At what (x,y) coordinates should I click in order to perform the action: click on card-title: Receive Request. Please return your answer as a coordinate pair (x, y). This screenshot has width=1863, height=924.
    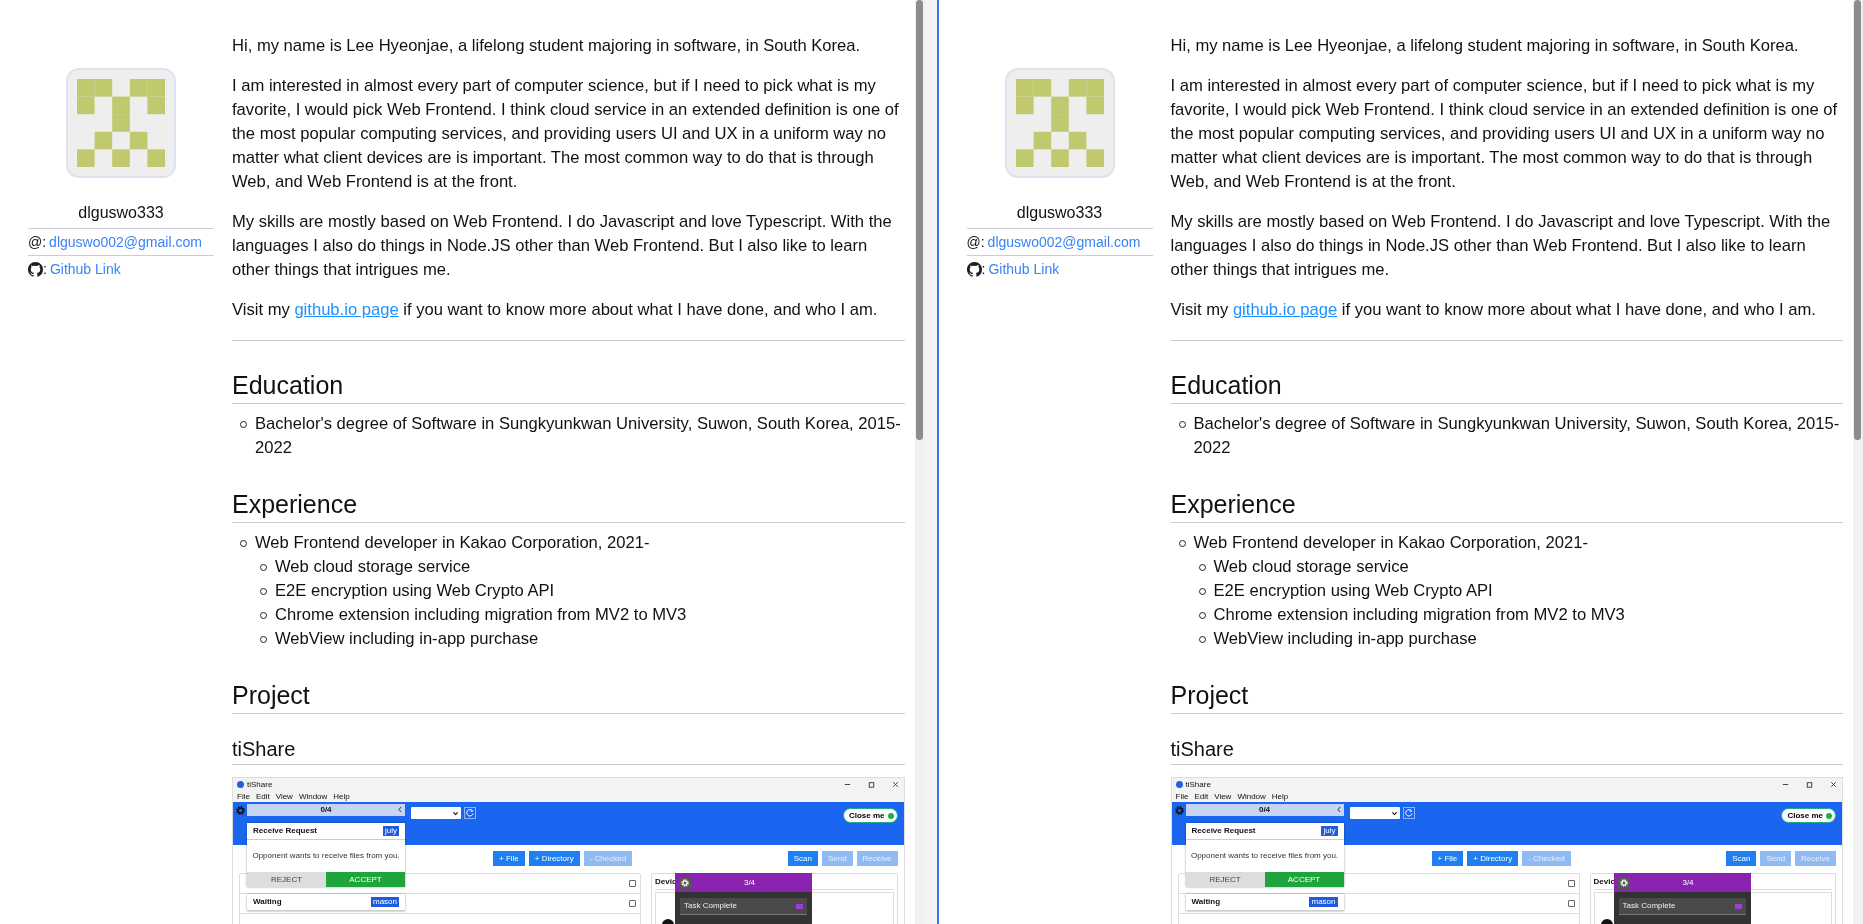
    Looking at the image, I should click on (1223, 831).